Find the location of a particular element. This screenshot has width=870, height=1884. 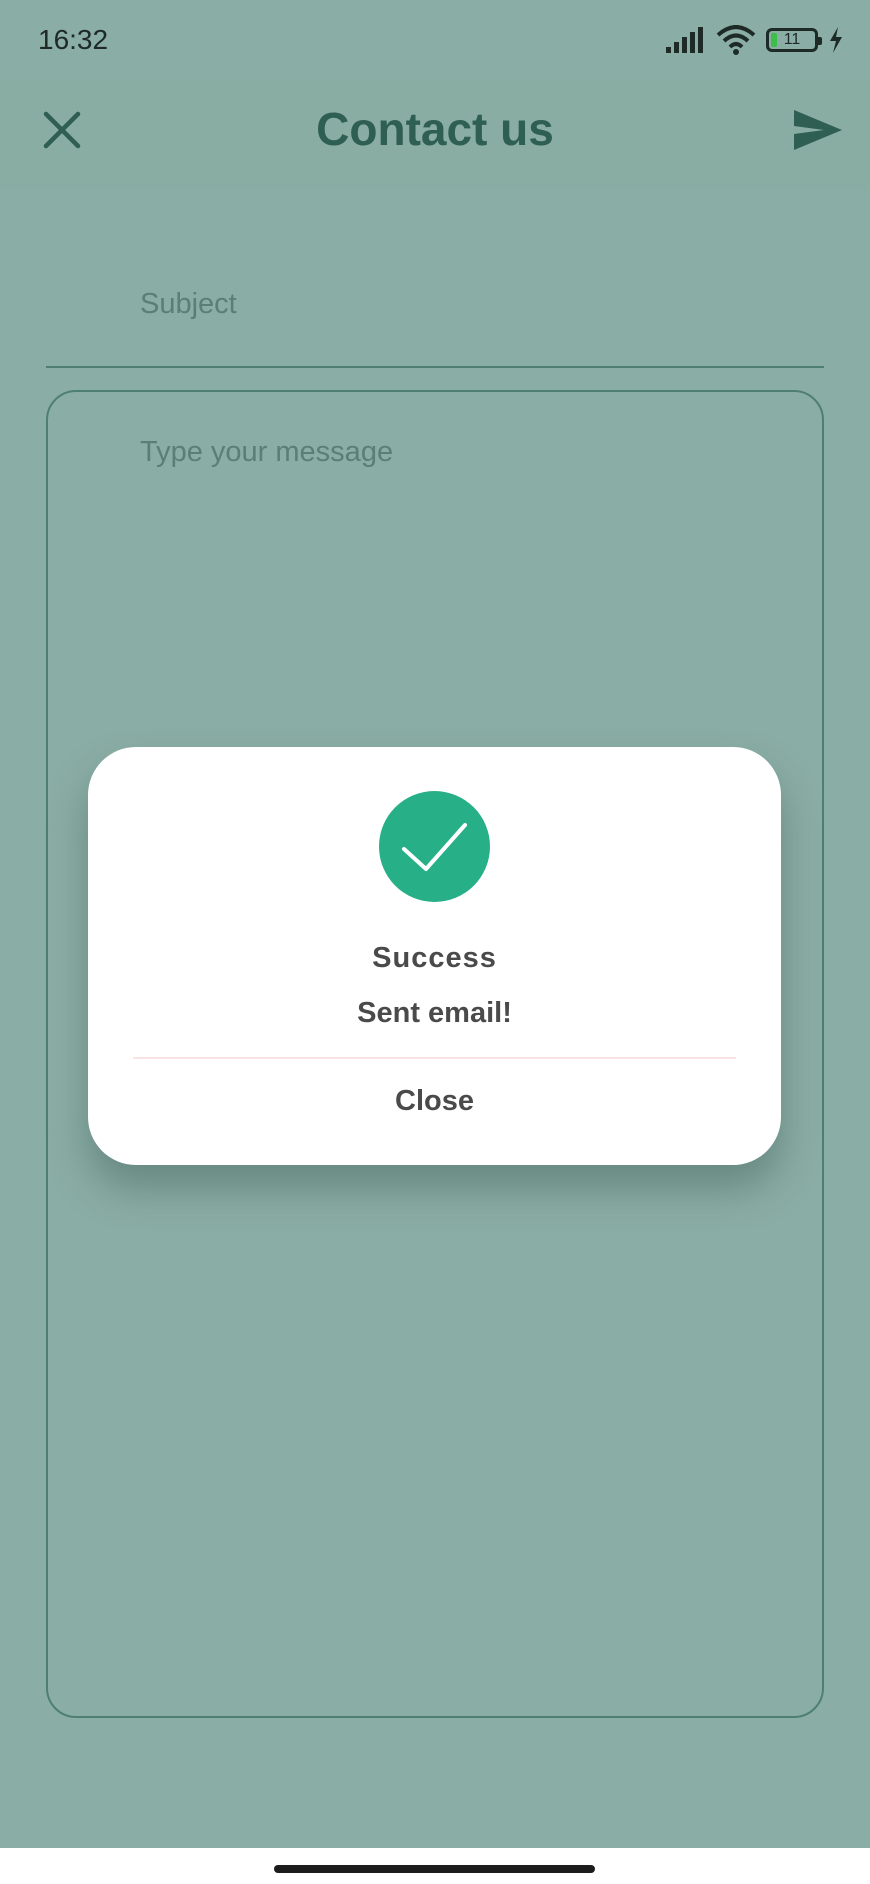

send-icon is located at coordinates (818, 130).